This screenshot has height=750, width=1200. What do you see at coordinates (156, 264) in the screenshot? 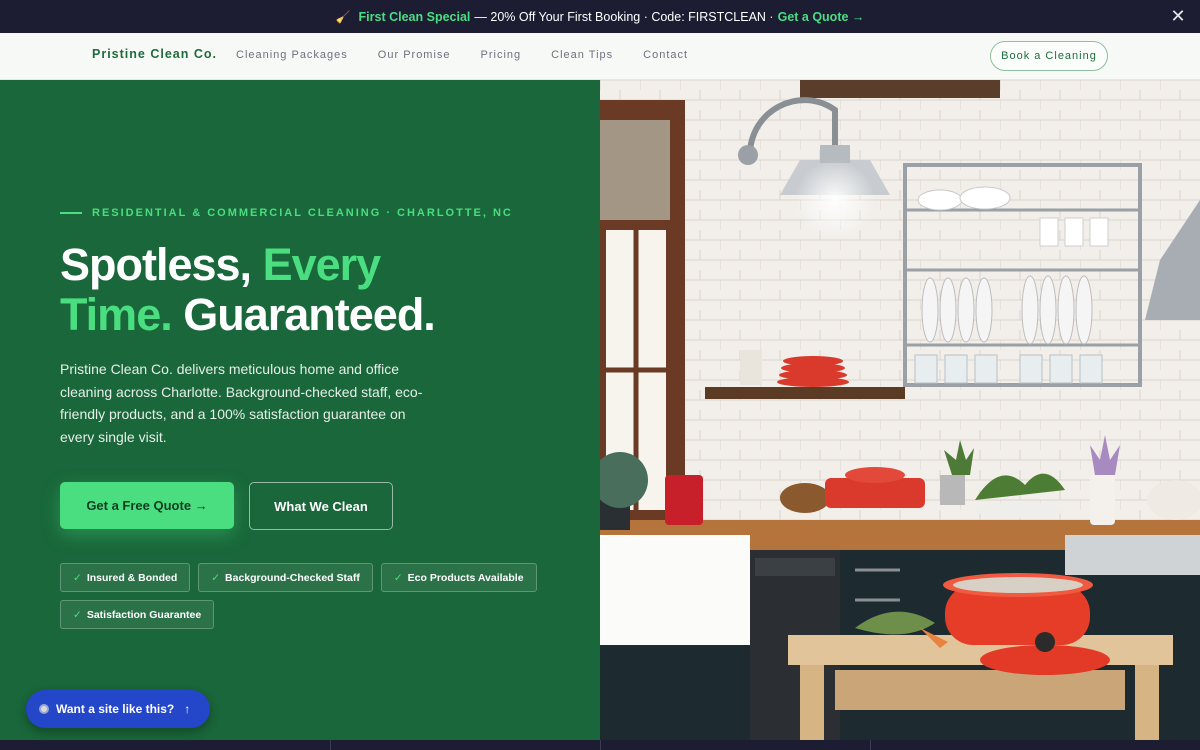
I see `headline-part1: Spotless,` at bounding box center [156, 264].